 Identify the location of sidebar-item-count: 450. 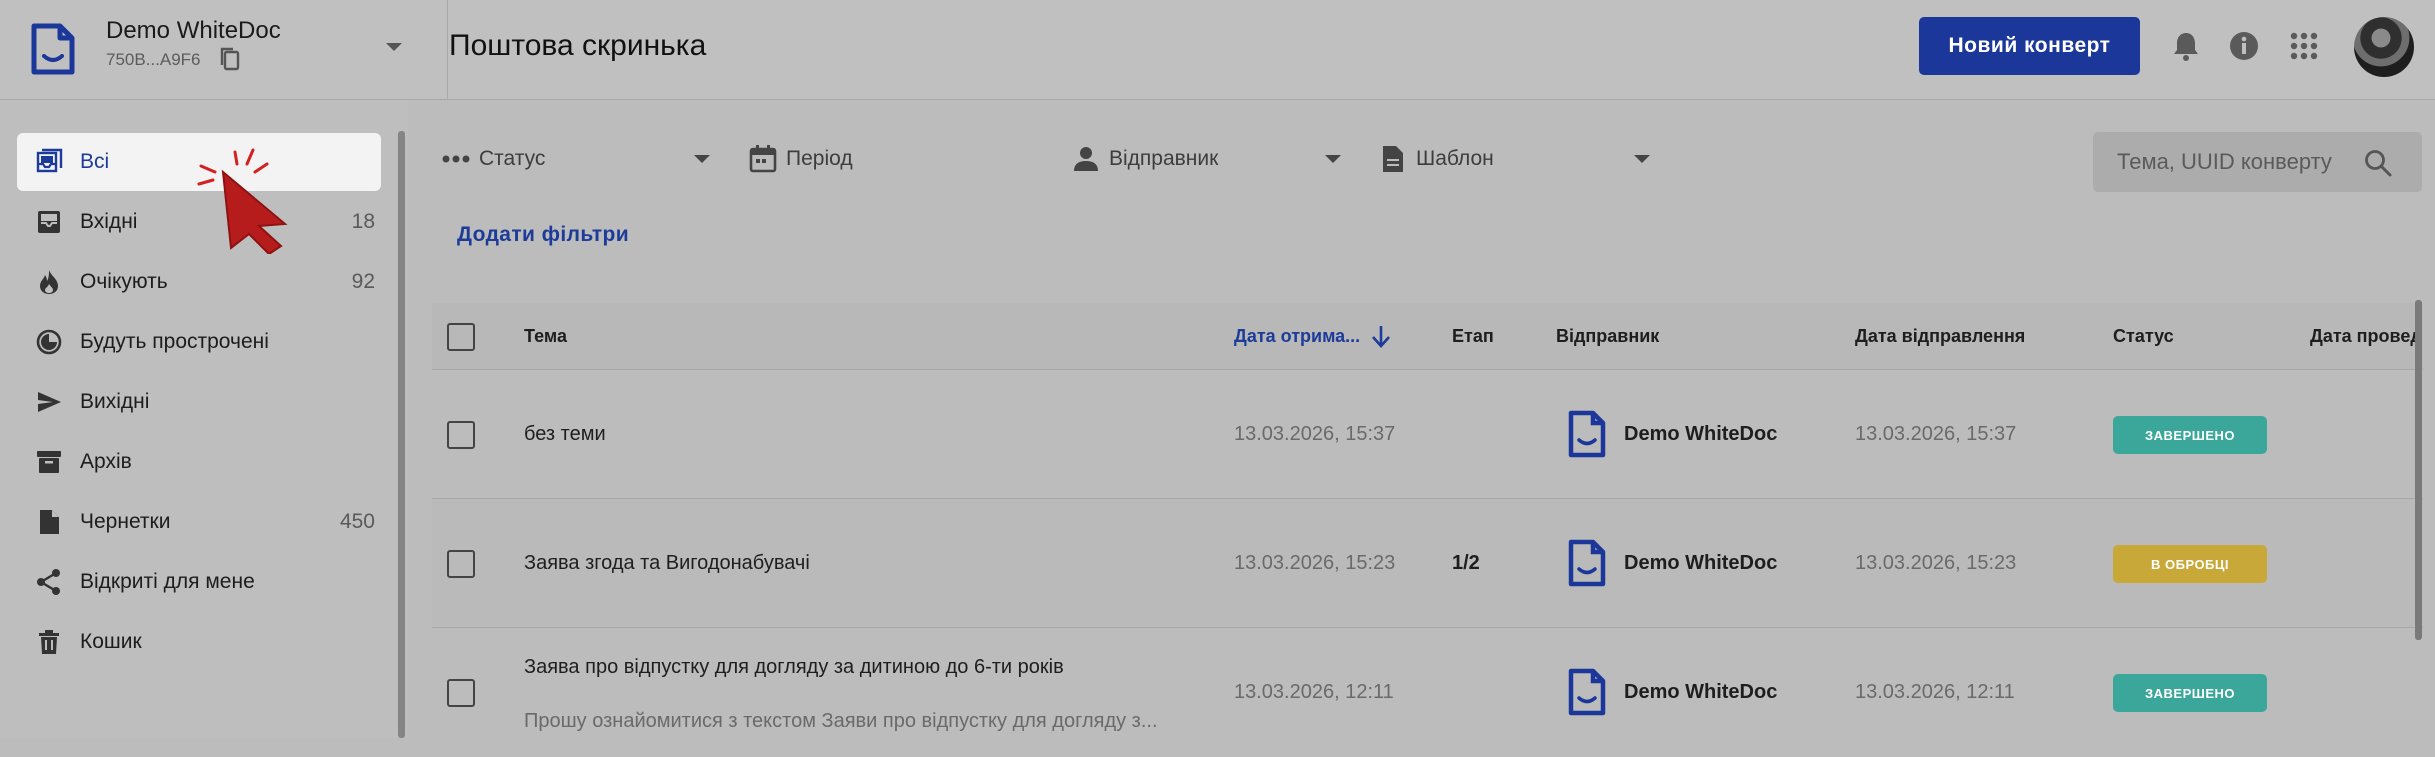
(357, 521).